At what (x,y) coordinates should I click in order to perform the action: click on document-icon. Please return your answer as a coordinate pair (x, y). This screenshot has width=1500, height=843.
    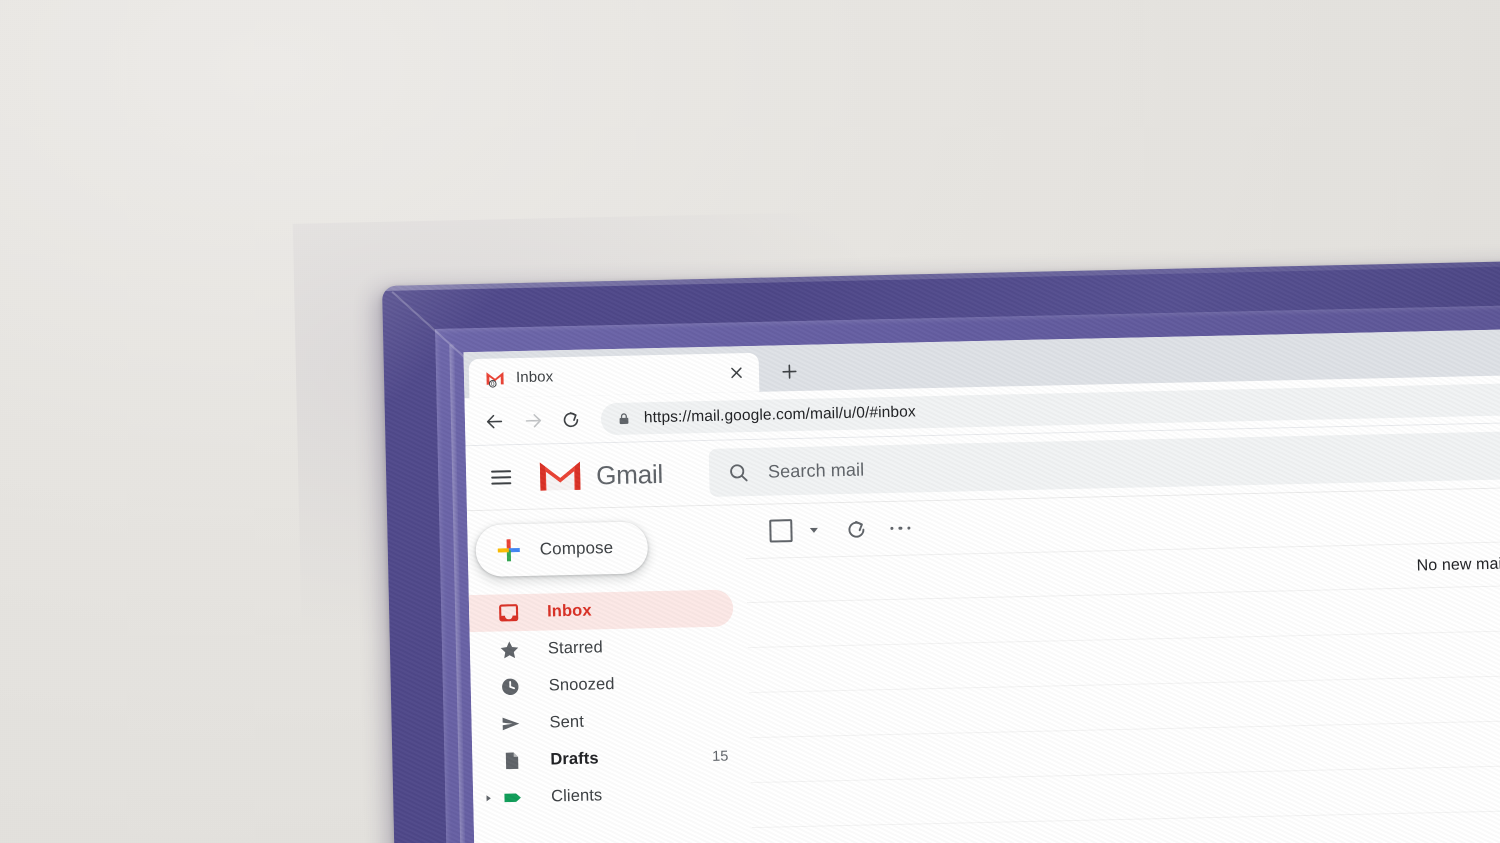
    Looking at the image, I should click on (511, 761).